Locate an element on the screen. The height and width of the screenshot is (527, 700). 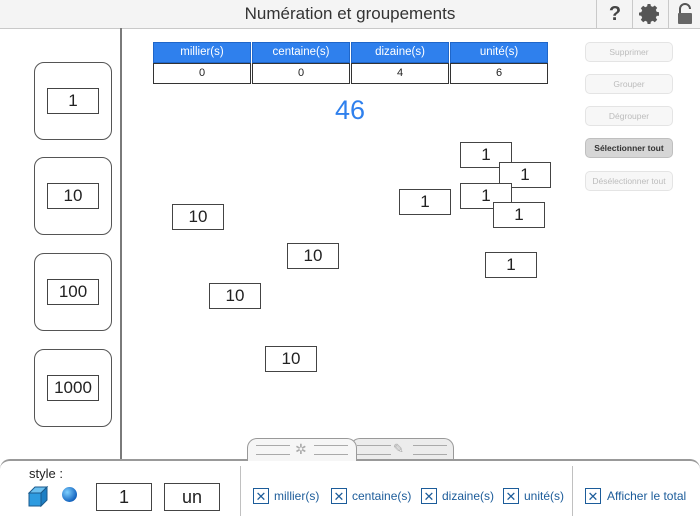
source-card-10: 10 is located at coordinates (73, 196).